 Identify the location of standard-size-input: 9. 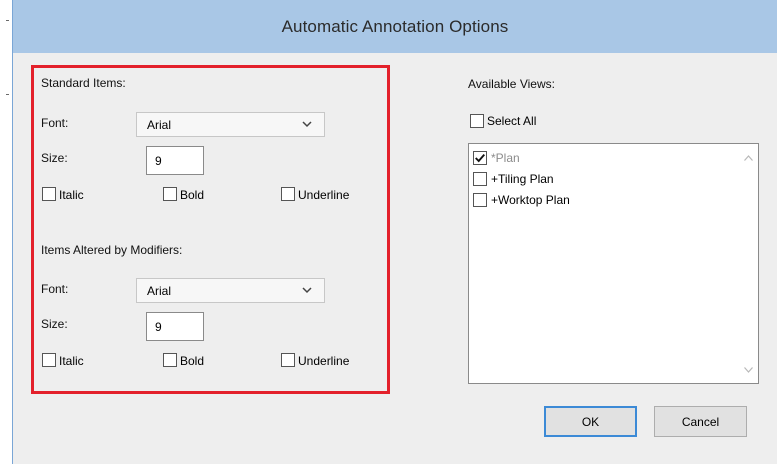
(175, 160).